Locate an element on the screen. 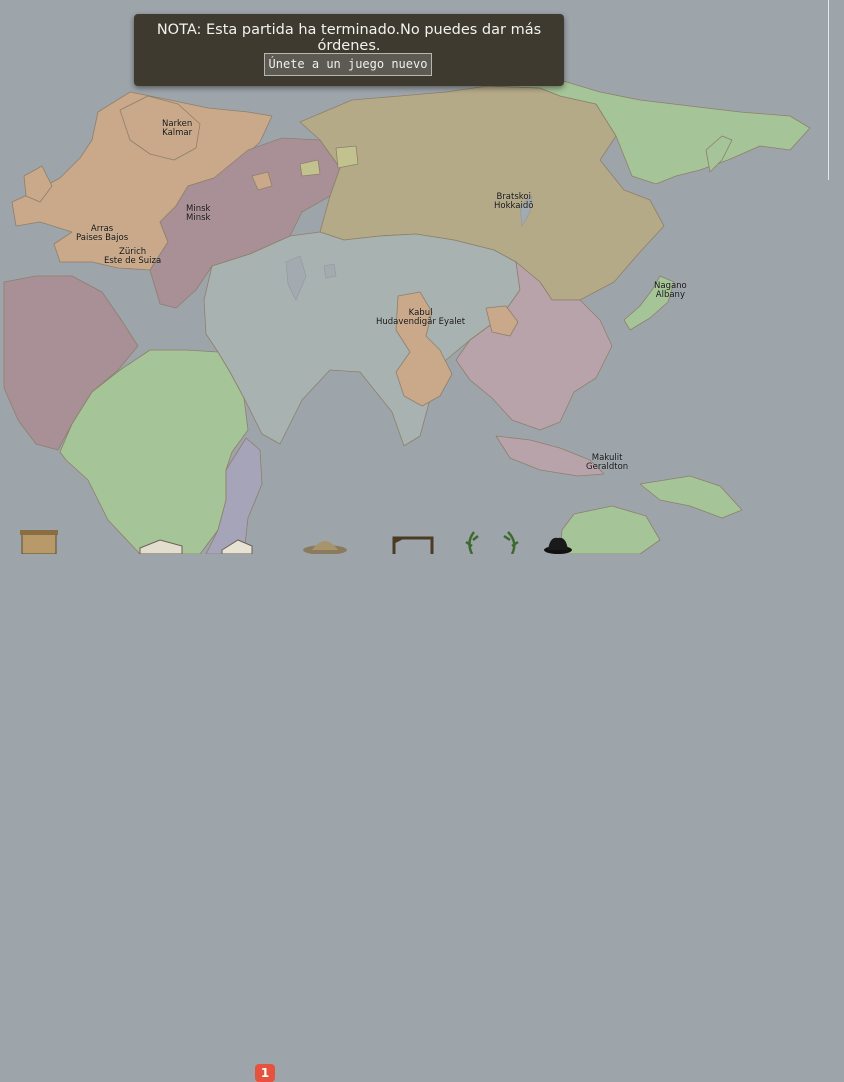 The image size is (844, 1082). city-nagano: Nagano Albany is located at coordinates (670, 291).